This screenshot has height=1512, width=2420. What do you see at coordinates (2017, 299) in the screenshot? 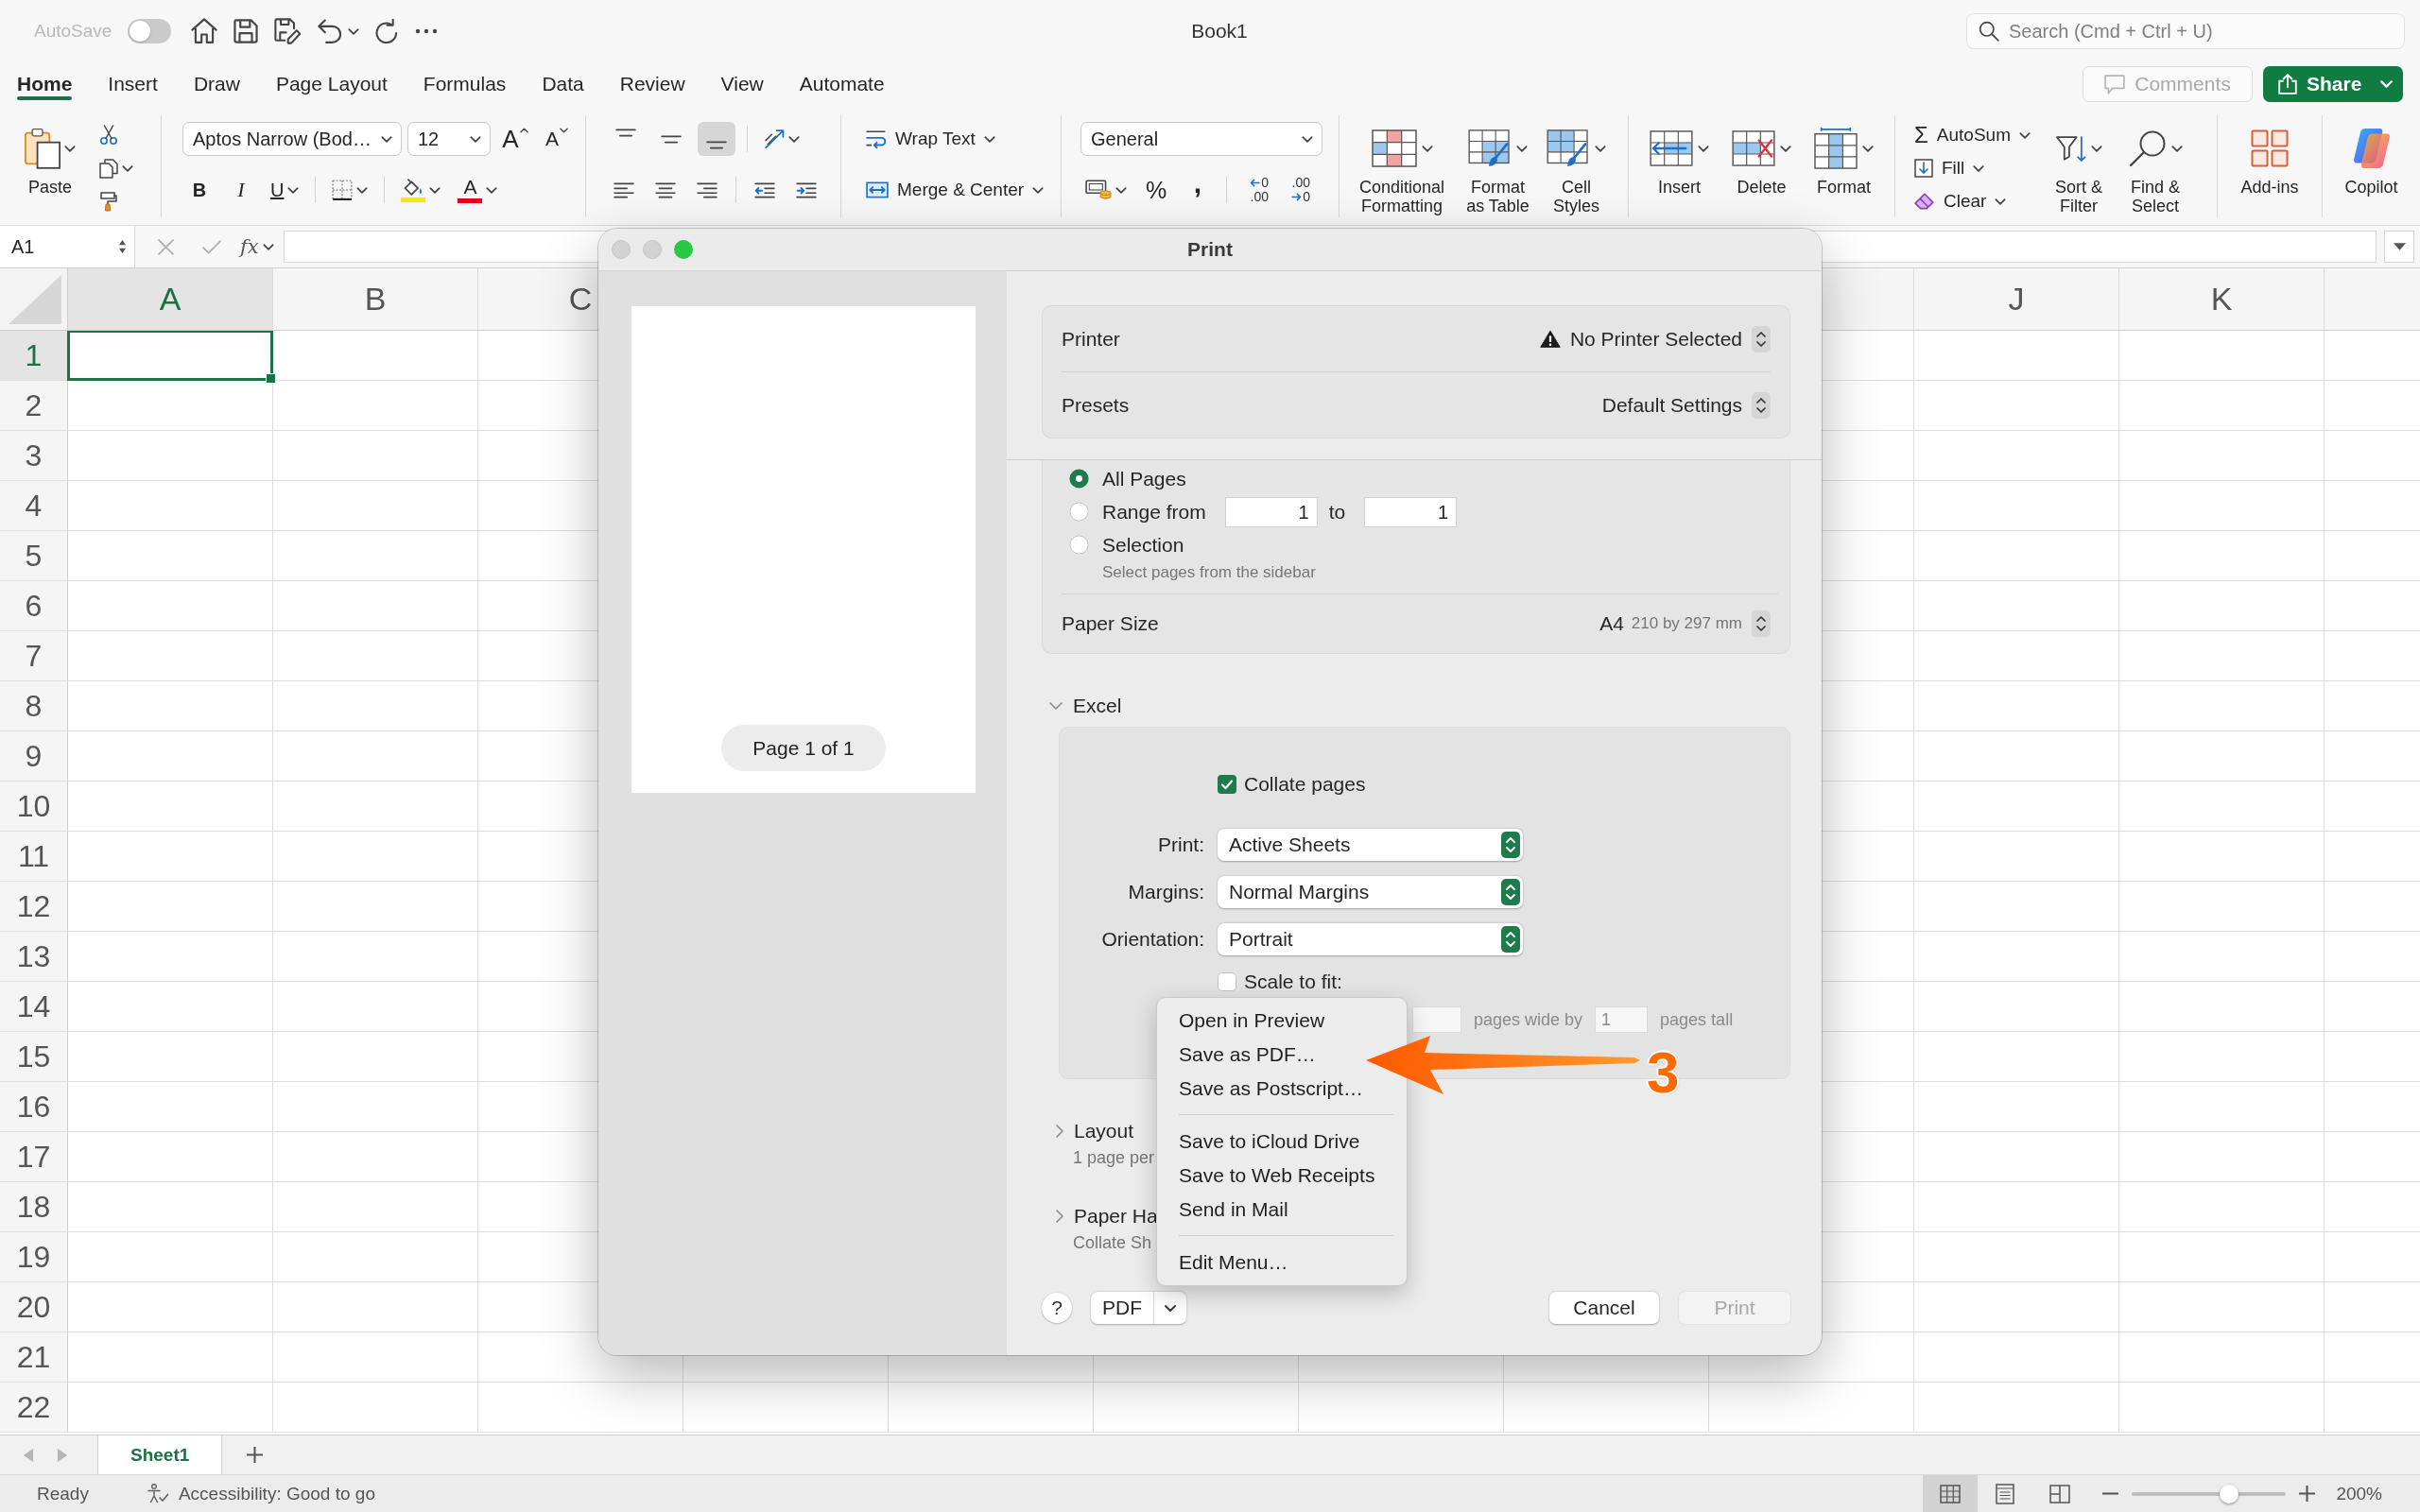
I see `column-header: J` at bounding box center [2017, 299].